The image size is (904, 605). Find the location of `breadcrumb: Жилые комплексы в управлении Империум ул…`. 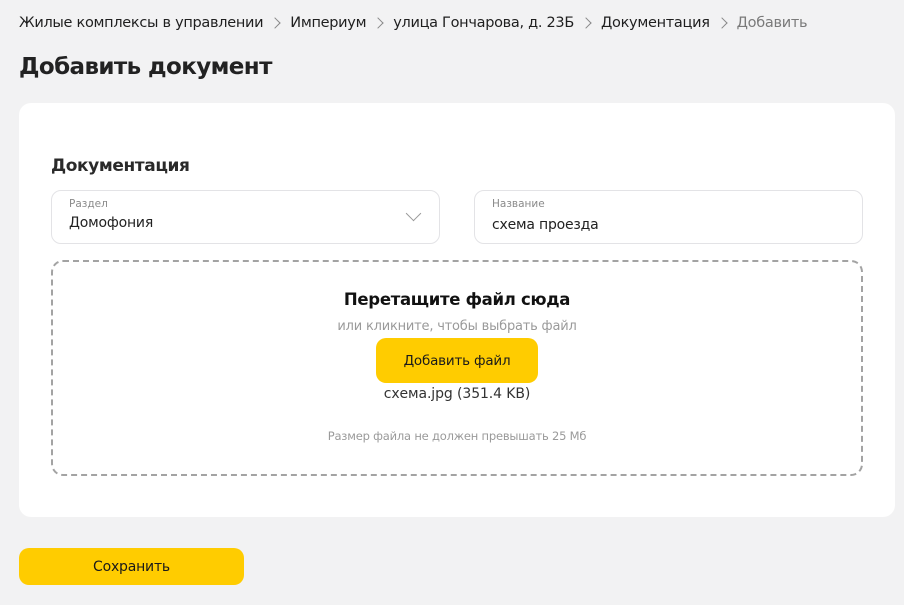

breadcrumb: Жилые комплексы в управлении Империум ул… is located at coordinates (413, 23).